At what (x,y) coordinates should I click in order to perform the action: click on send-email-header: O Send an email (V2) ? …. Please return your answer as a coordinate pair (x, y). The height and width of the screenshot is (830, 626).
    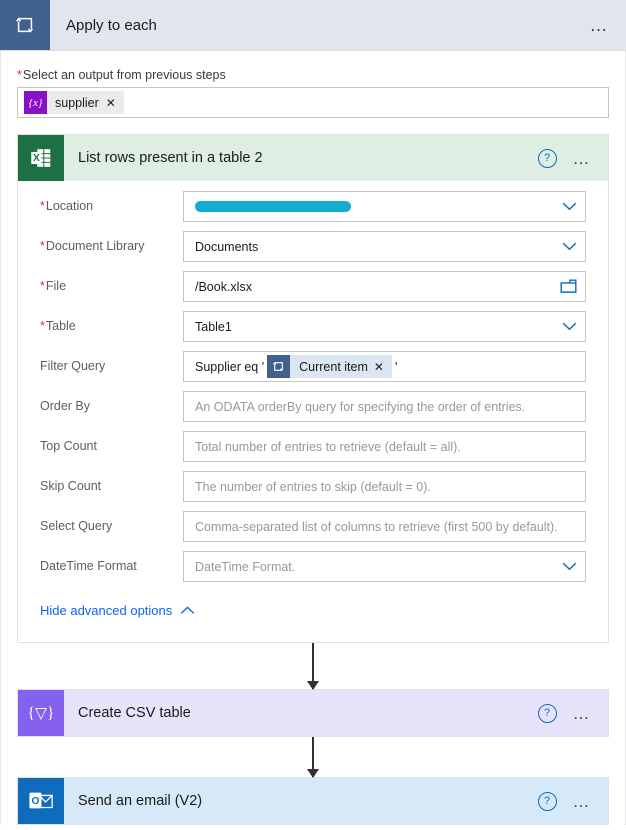
    Looking at the image, I should click on (313, 801).